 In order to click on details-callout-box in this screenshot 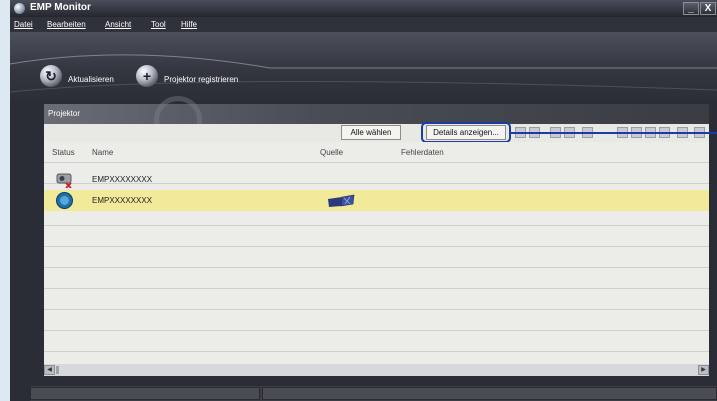, I will do `click(466, 132)`.